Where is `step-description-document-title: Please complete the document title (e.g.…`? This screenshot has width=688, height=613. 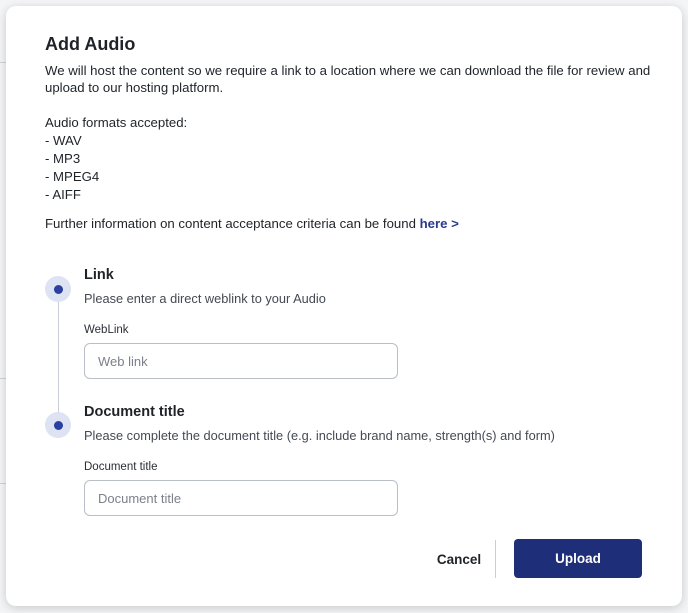 step-description-document-title: Please complete the document title (e.g.… is located at coordinates (319, 435).